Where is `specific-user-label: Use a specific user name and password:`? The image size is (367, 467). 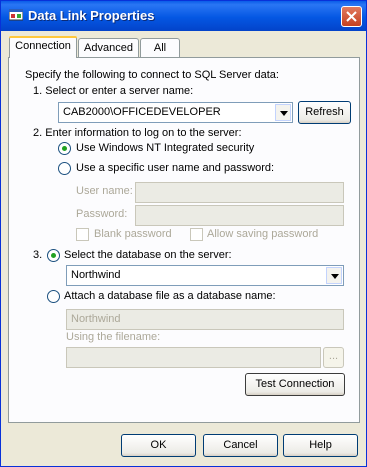 specific-user-label: Use a specific user name and password: is located at coordinates (175, 168).